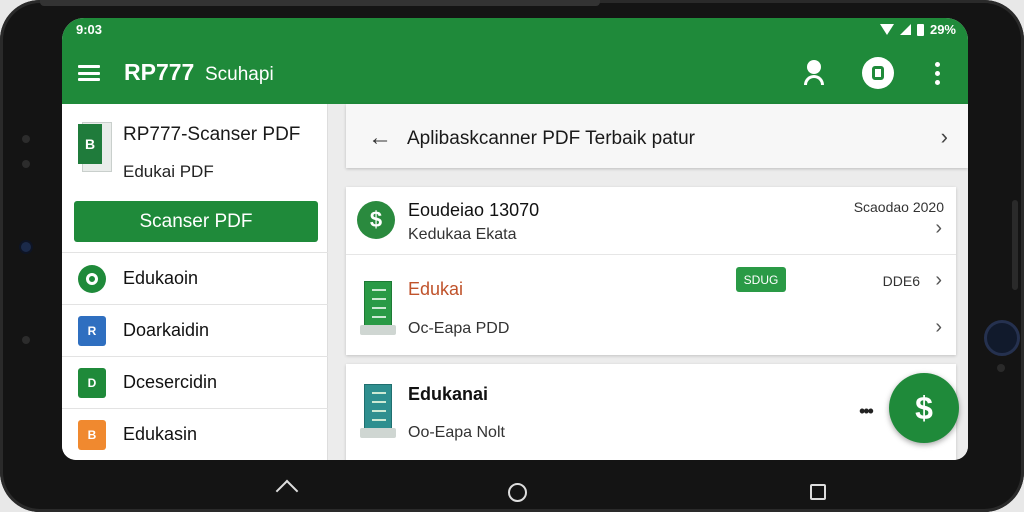 This screenshot has width=1024, height=512. What do you see at coordinates (459, 328) in the screenshot?
I see `list-item-subtitle: Oc-Eapa PDD` at bounding box center [459, 328].